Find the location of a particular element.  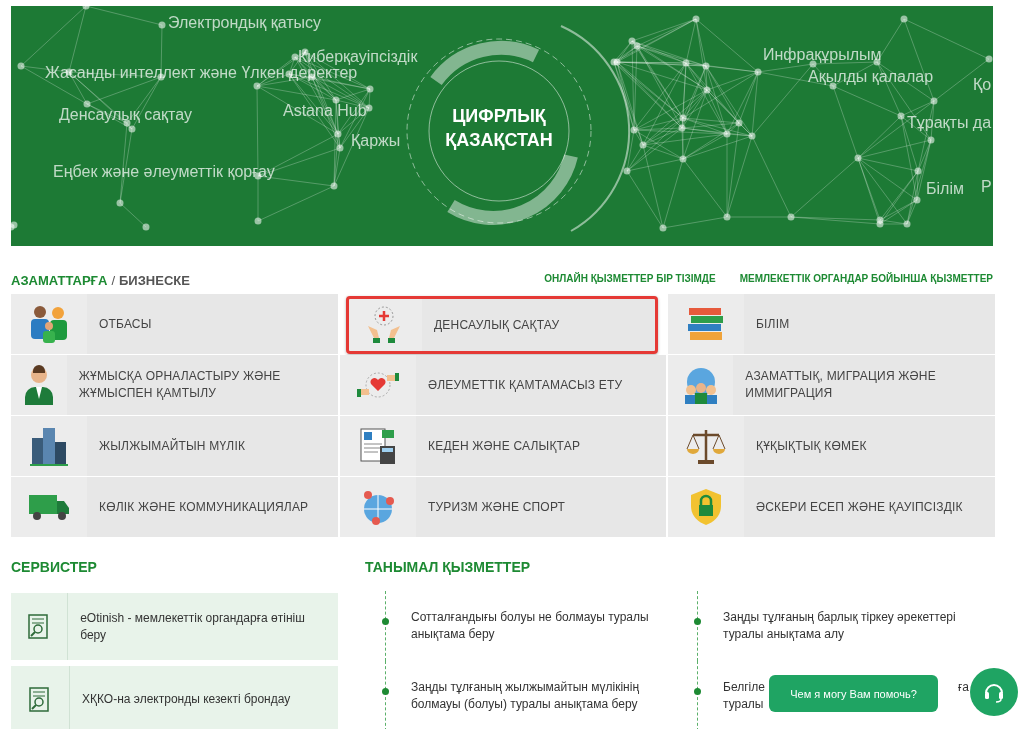

books-icon is located at coordinates (706, 324).